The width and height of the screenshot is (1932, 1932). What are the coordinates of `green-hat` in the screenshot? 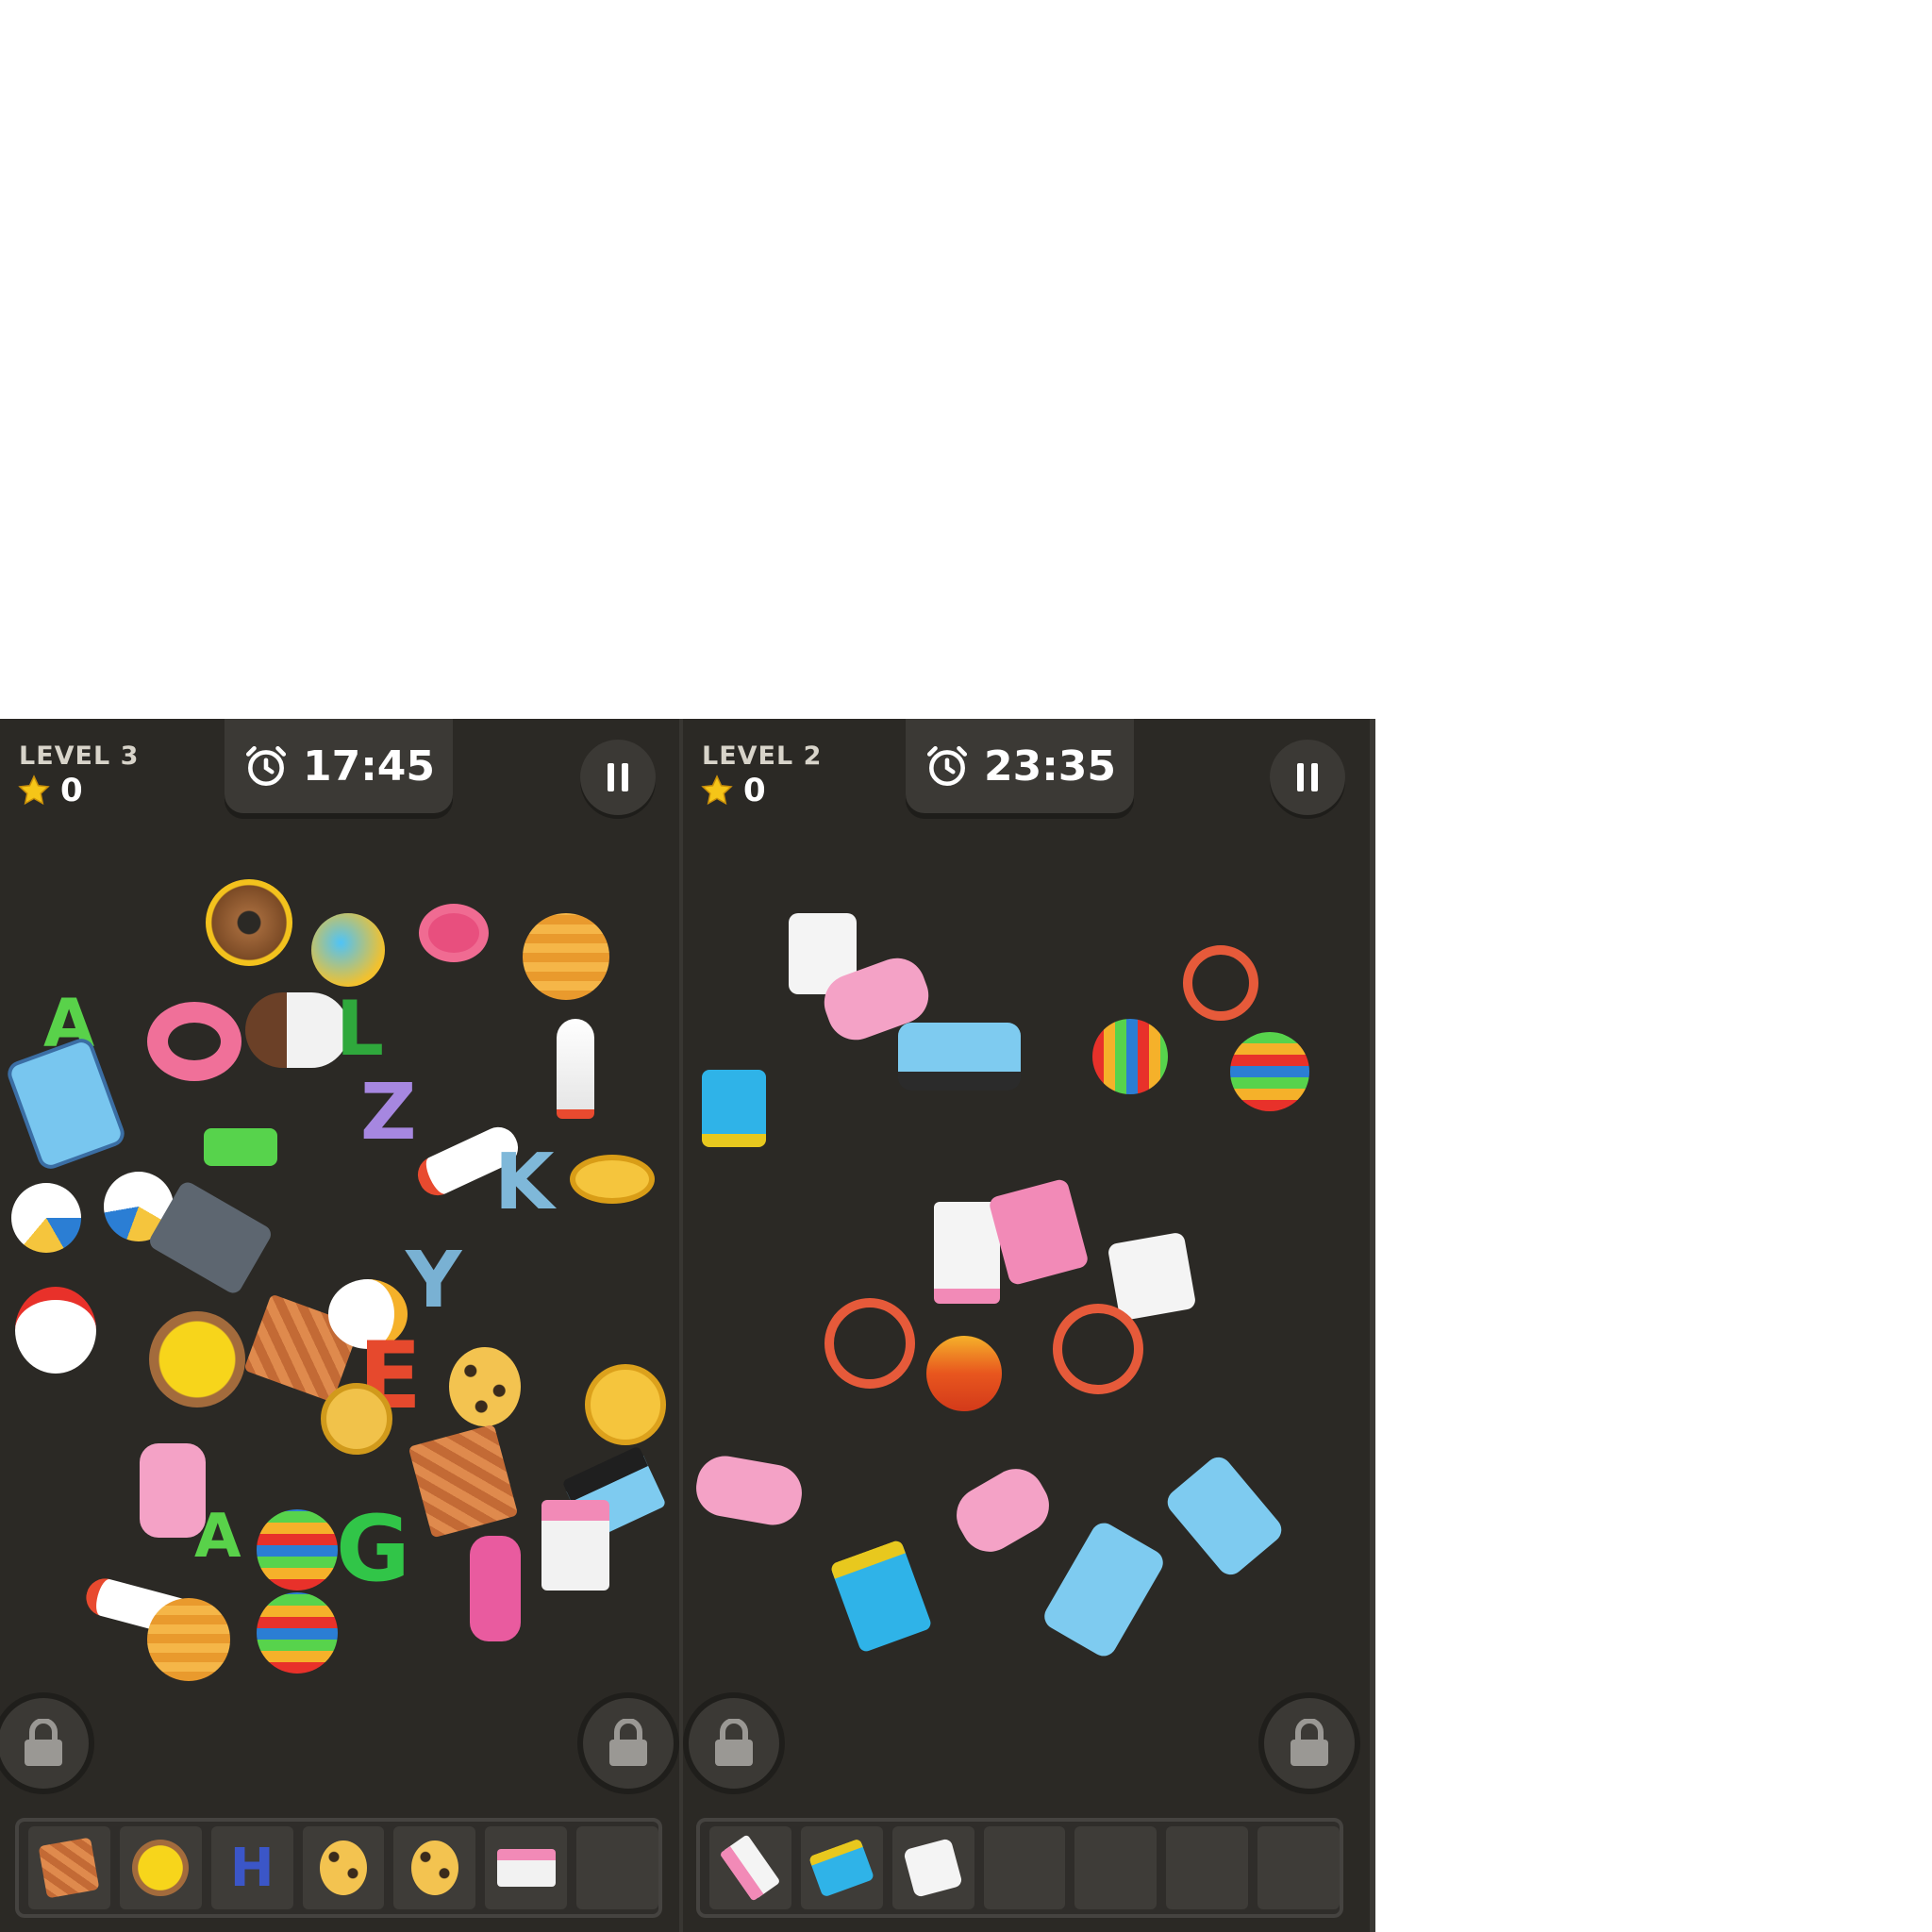 It's located at (240, 1147).